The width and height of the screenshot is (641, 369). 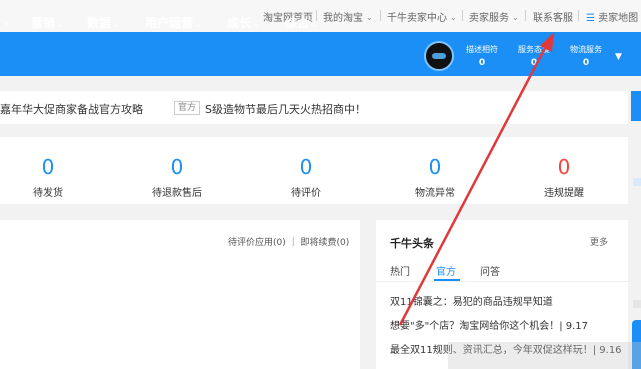 I want to click on tab-qa: 问答, so click(x=490, y=270).